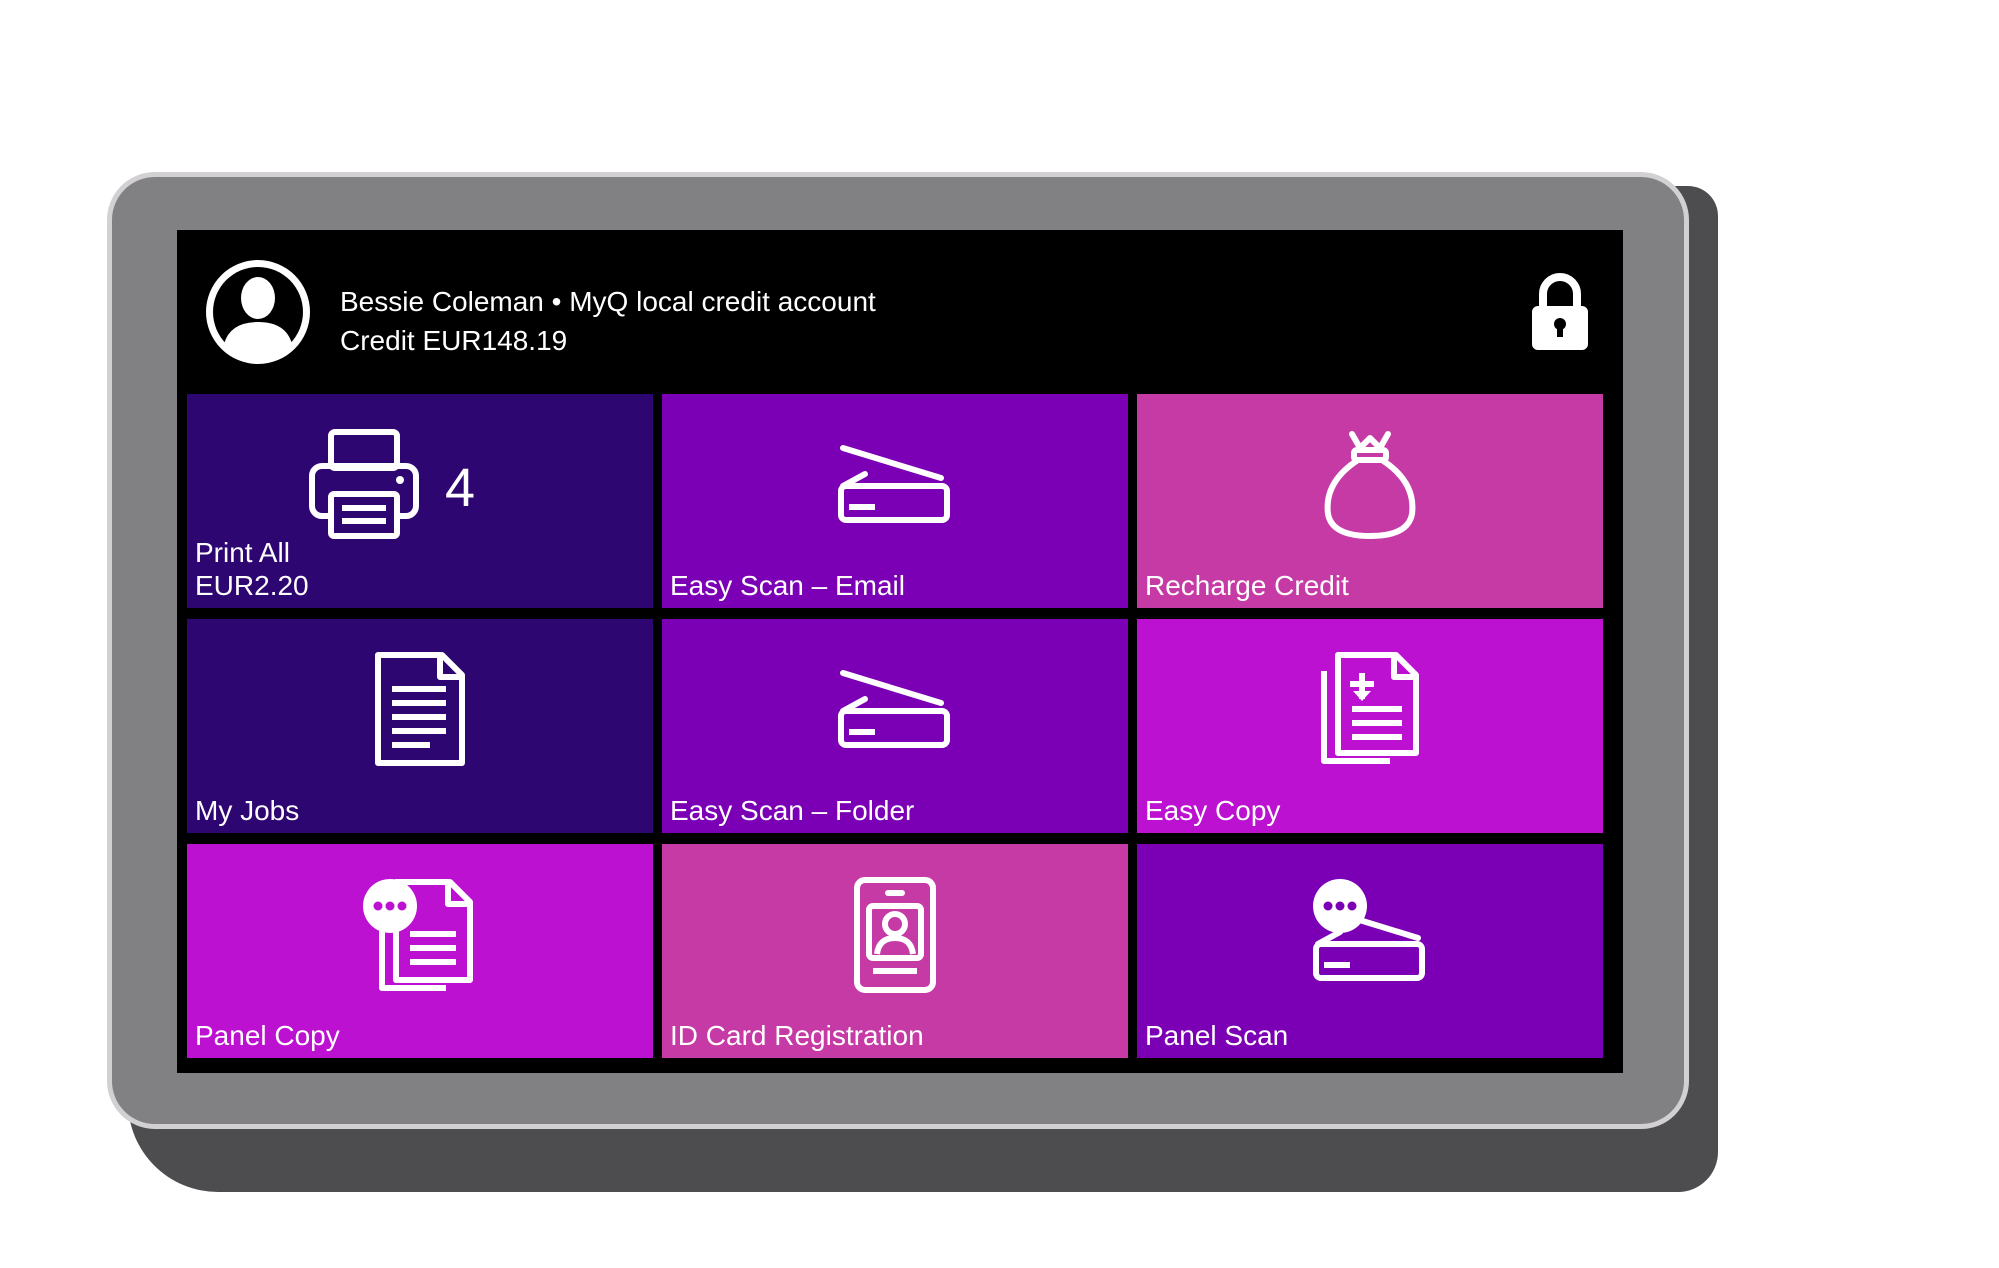  What do you see at coordinates (364, 486) in the screenshot?
I see `printer-icon` at bounding box center [364, 486].